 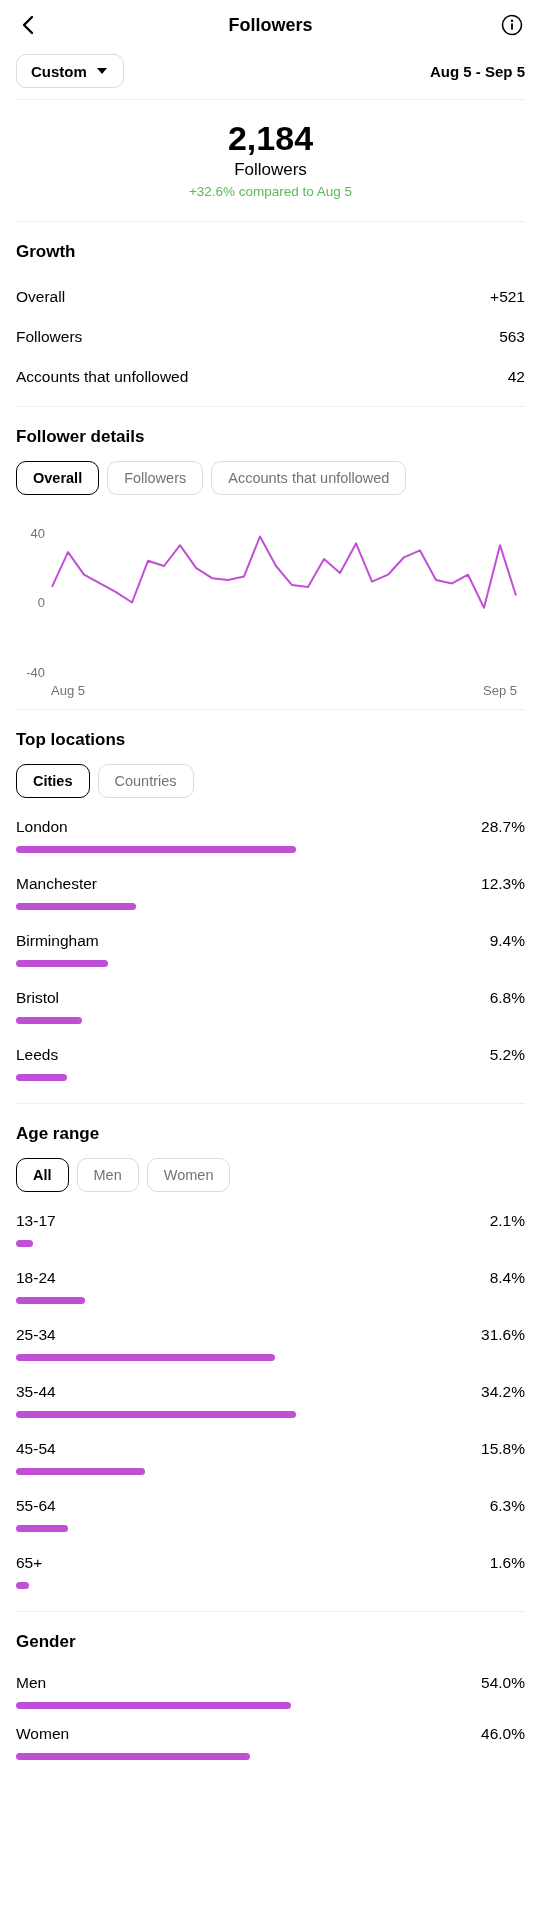 What do you see at coordinates (36, 1335) in the screenshot?
I see `bar-label: 25-34` at bounding box center [36, 1335].